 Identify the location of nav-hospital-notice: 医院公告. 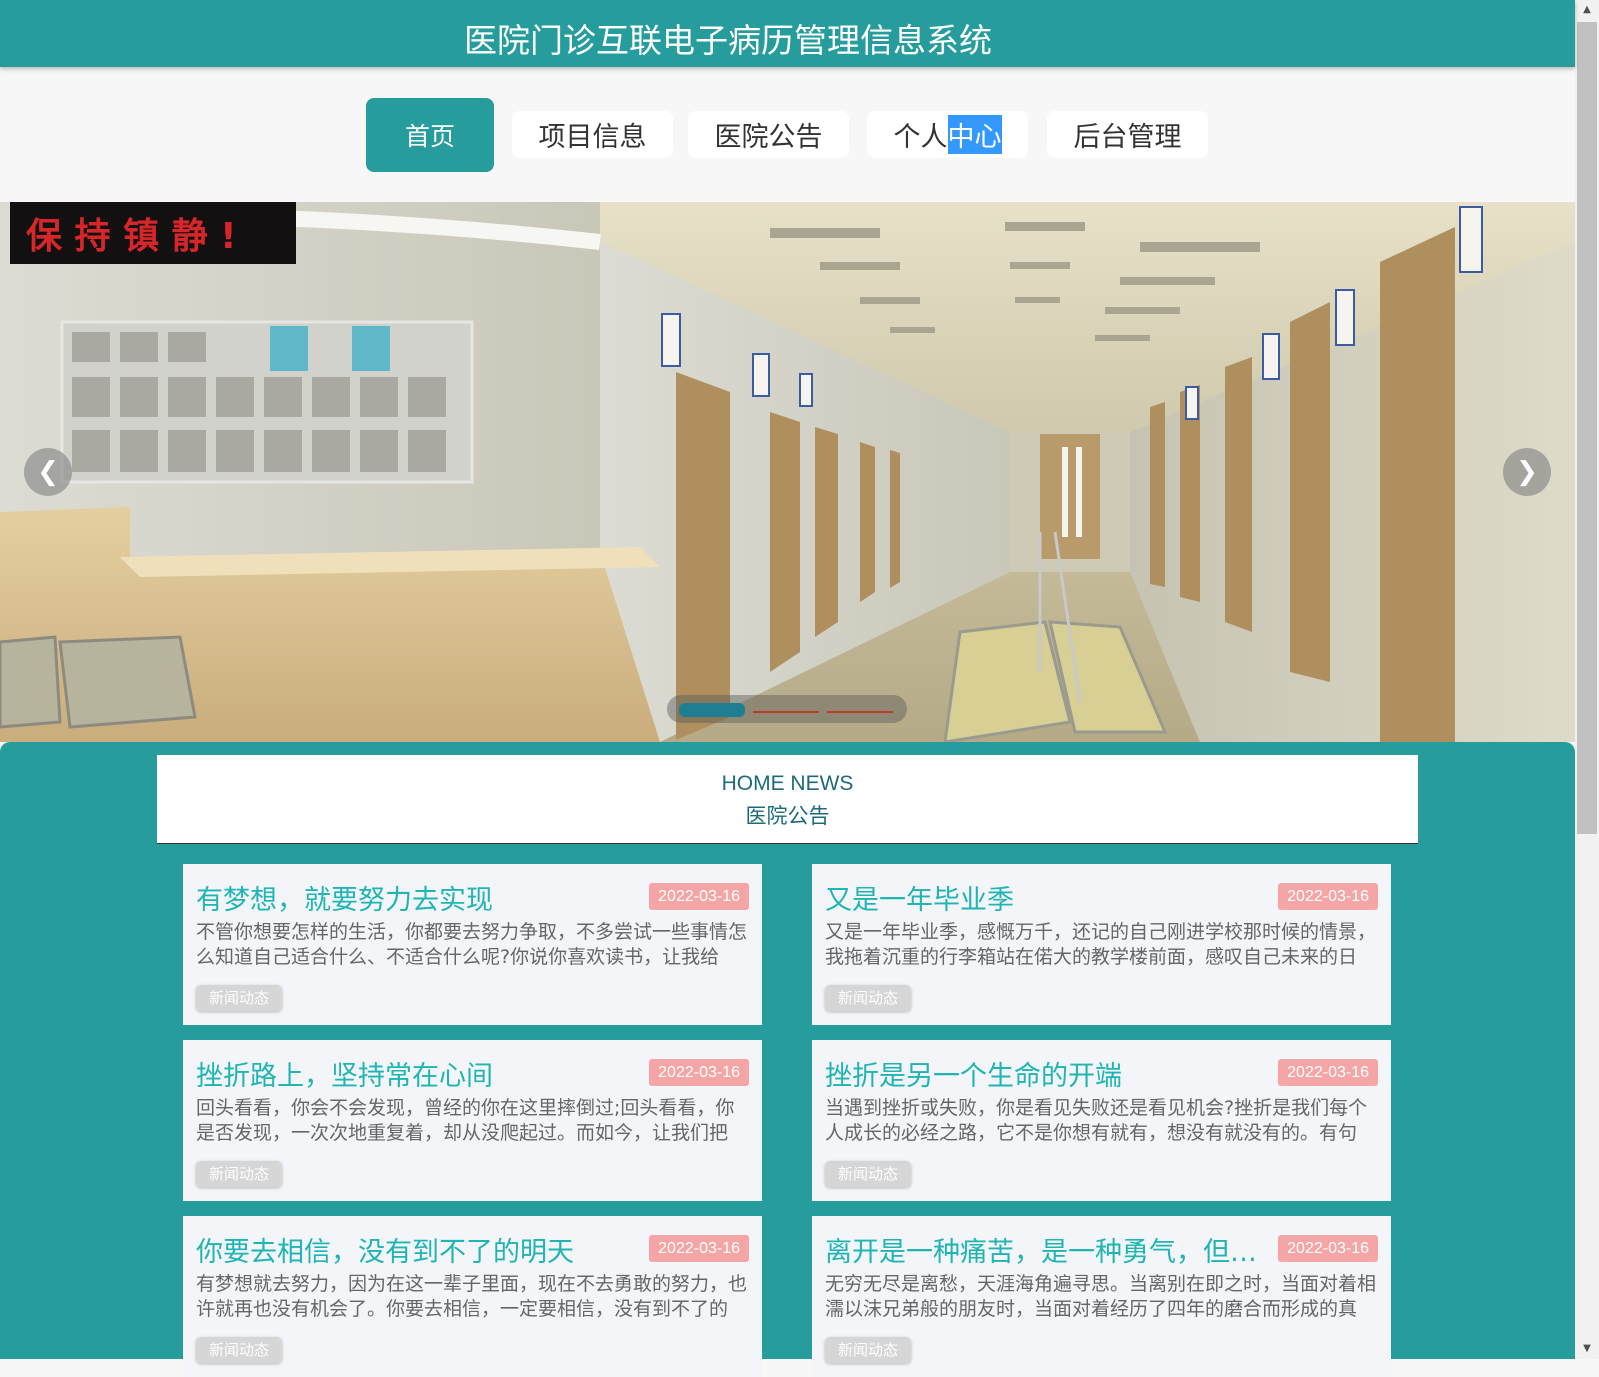
(768, 134).